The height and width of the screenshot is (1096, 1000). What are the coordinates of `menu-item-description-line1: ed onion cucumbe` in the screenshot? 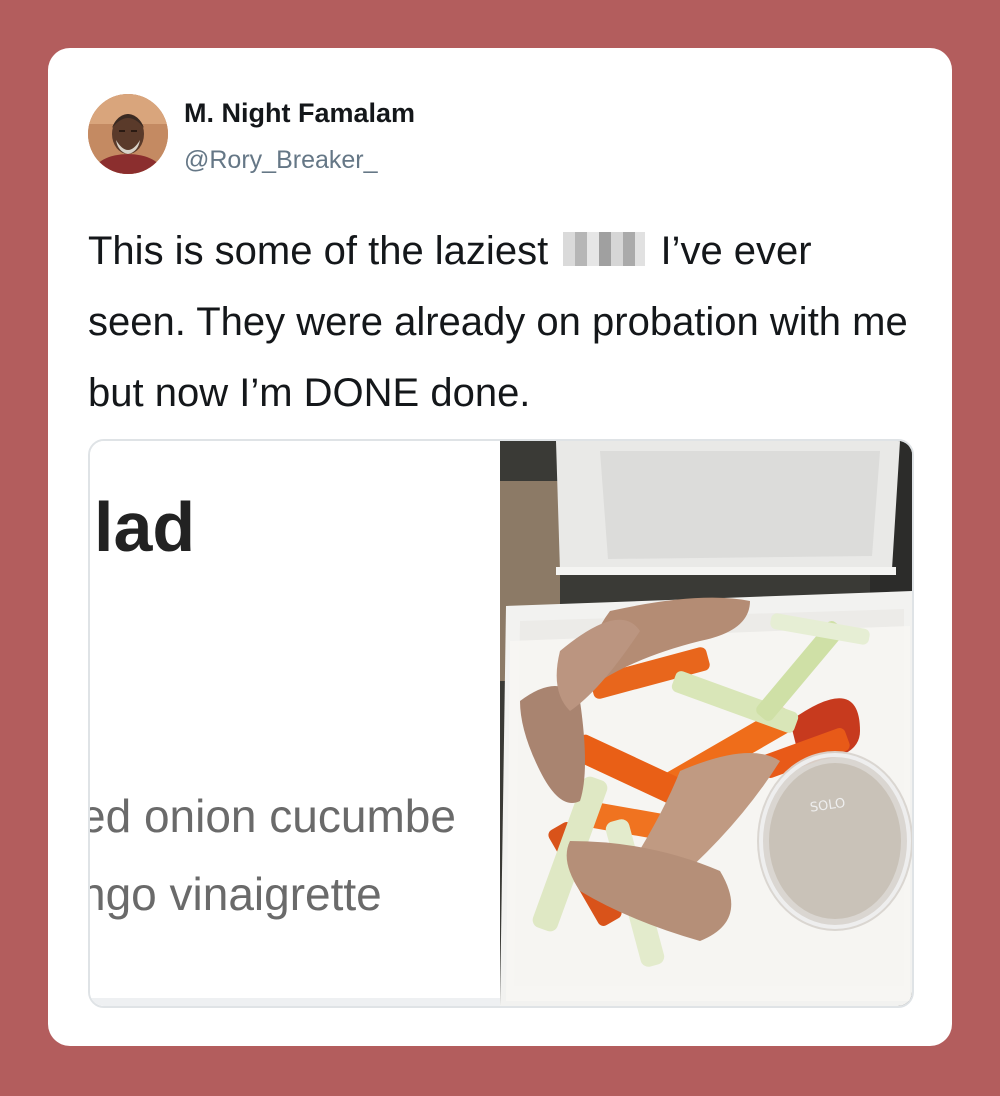 It's located at (273, 816).